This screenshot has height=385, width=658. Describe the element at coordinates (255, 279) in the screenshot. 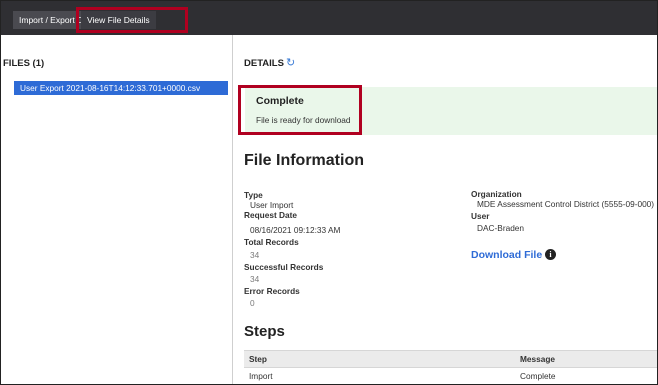

I see `successful-records-value: 34` at that location.